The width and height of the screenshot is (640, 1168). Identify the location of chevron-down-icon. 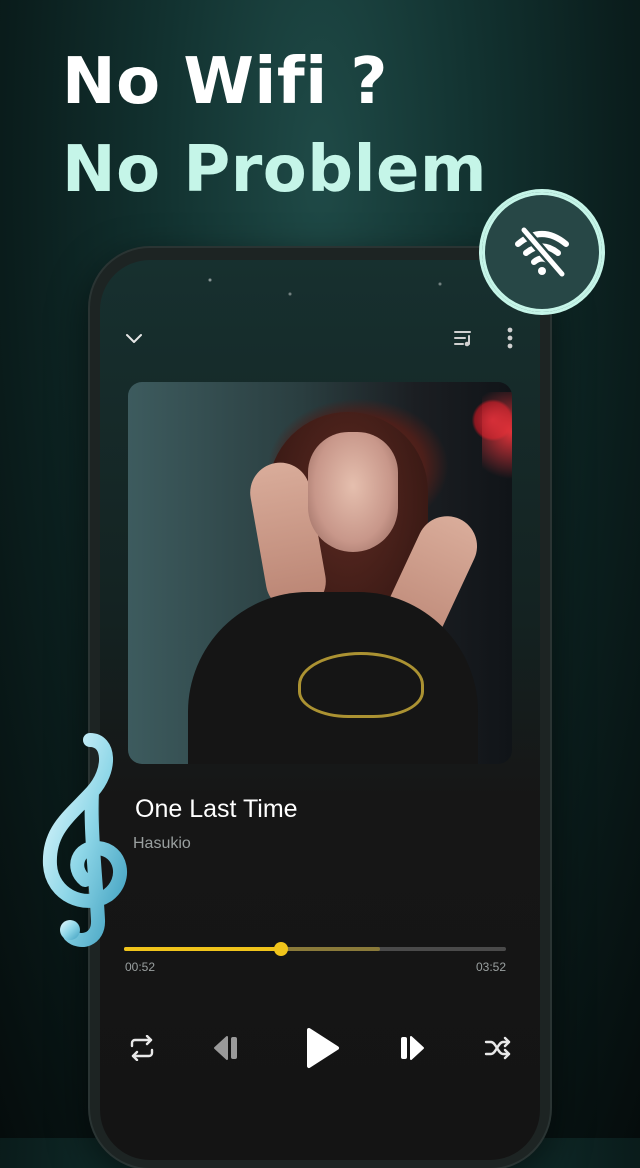
(134, 338).